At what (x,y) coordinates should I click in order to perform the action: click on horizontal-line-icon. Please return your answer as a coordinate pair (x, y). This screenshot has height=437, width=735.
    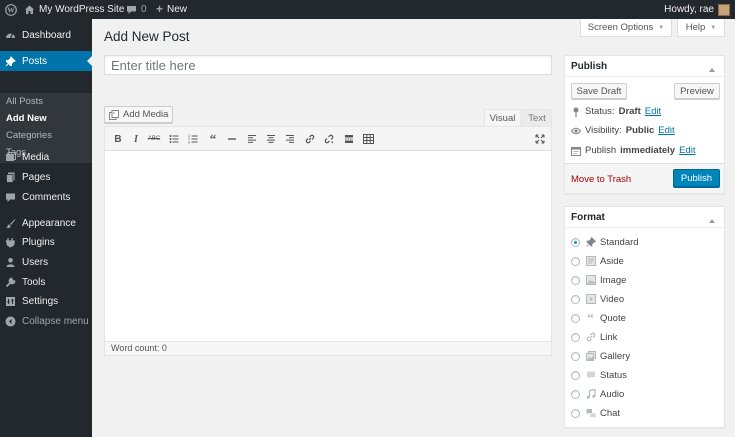
    Looking at the image, I should click on (232, 139).